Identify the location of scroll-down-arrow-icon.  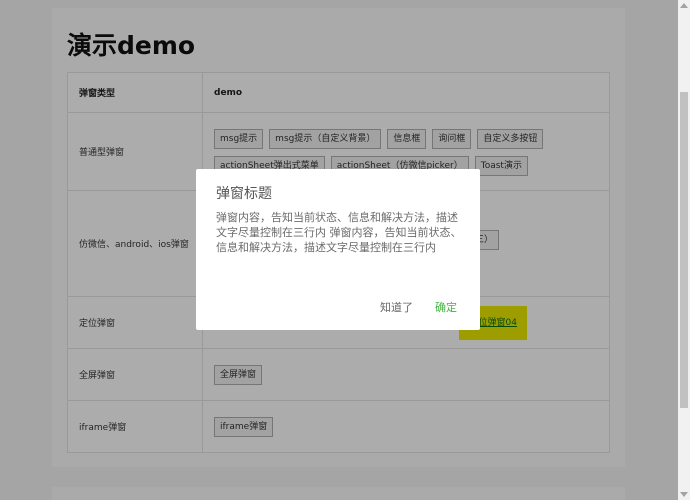
(684, 494).